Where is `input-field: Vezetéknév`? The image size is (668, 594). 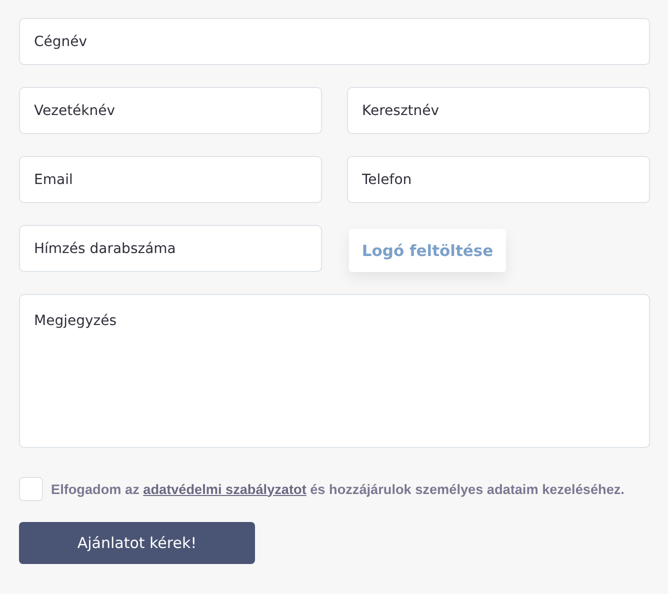 input-field: Vezetéknév is located at coordinates (170, 110).